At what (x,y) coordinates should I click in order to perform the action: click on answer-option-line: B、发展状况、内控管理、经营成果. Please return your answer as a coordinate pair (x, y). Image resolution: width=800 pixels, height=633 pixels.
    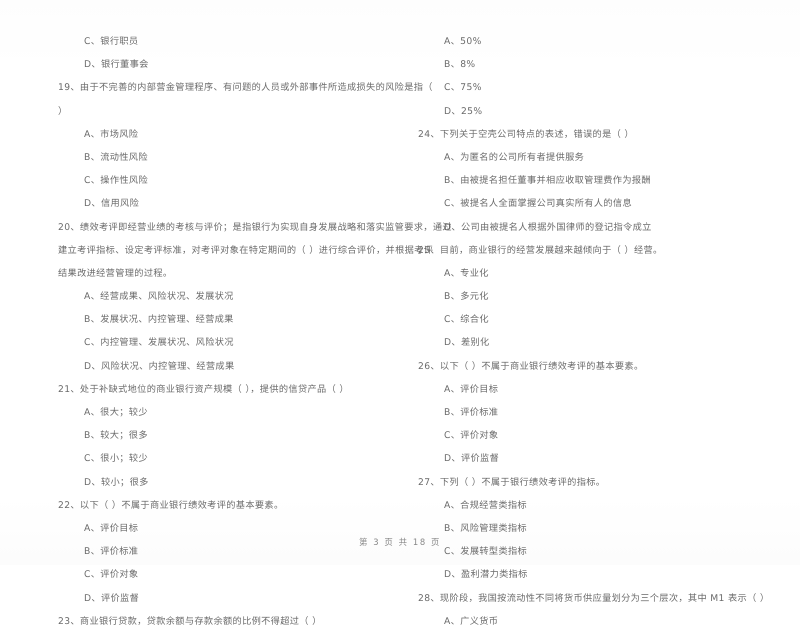
    Looking at the image, I should click on (159, 320).